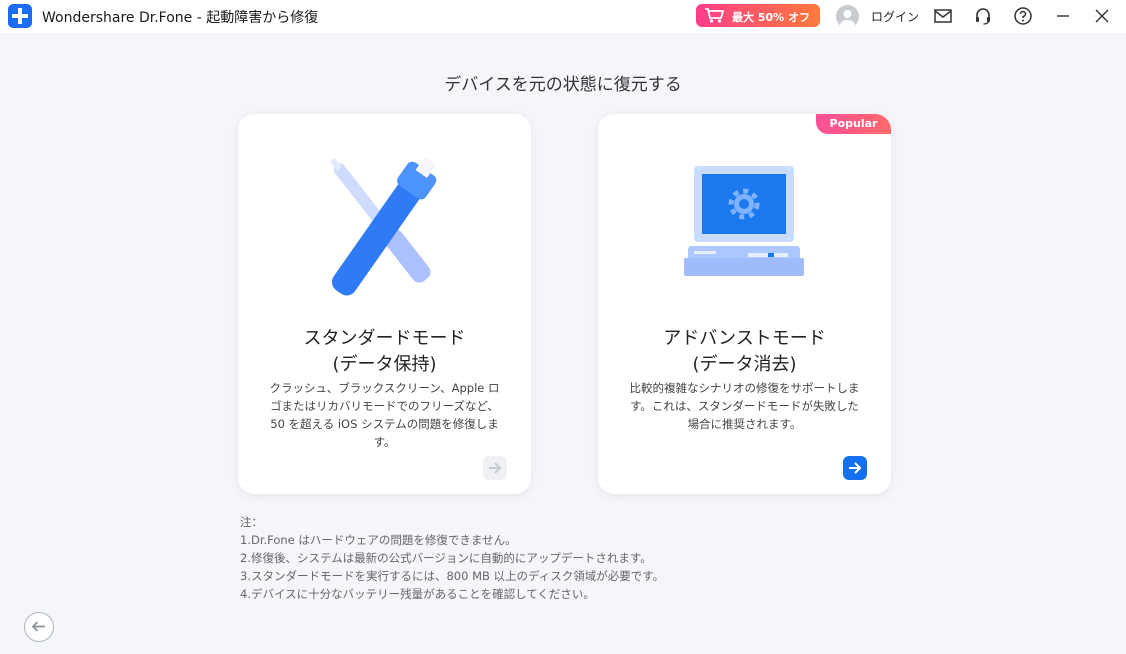 Image resolution: width=1126 pixels, height=654 pixels. I want to click on note-item: 1.Dr.Fone はハードウェアの問題を修復できません。, so click(378, 540).